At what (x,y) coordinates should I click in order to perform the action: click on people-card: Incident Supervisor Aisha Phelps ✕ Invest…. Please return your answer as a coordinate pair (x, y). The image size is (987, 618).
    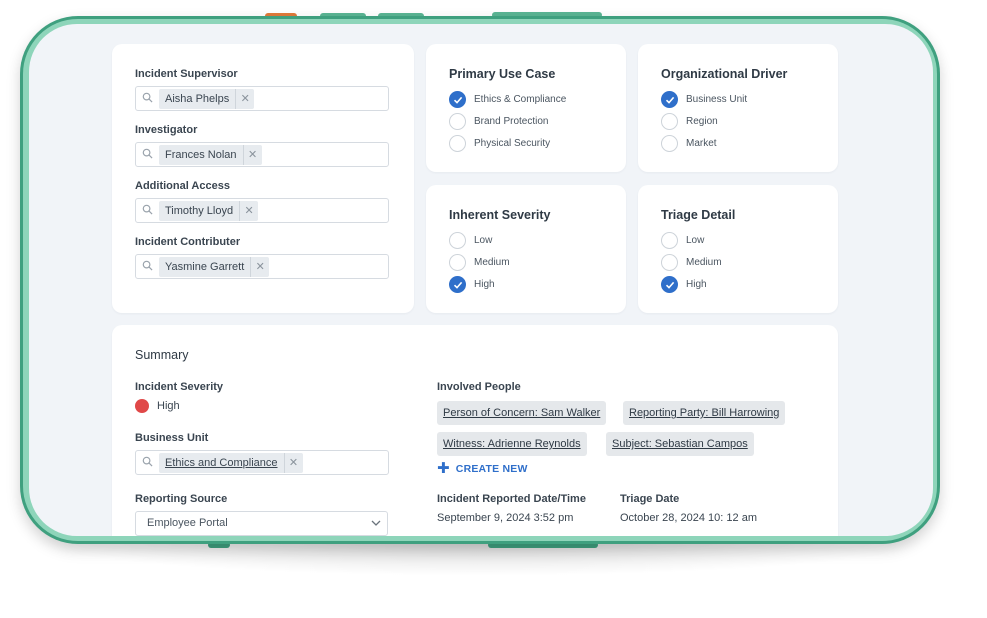
    Looking at the image, I should click on (263, 178).